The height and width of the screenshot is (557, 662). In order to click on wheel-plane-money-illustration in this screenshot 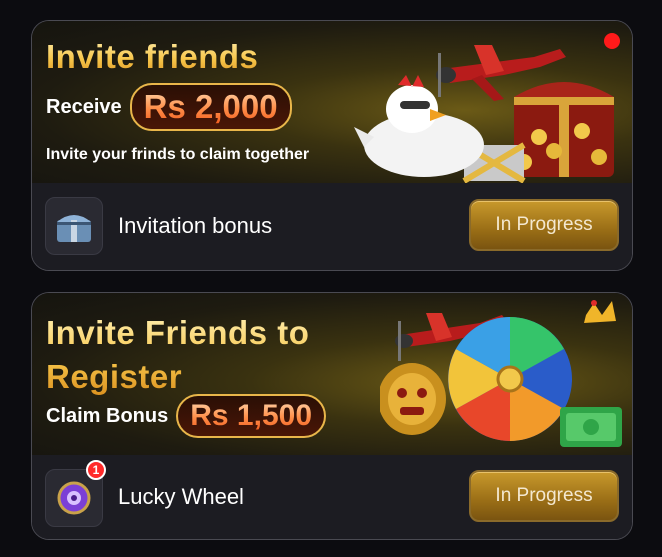, I will do `click(501, 373)`.